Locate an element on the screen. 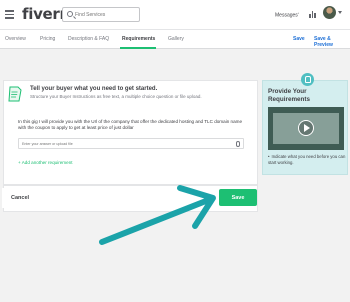 This screenshot has width=350, height=302. annotation-arrow-icon is located at coordinates (157, 215).